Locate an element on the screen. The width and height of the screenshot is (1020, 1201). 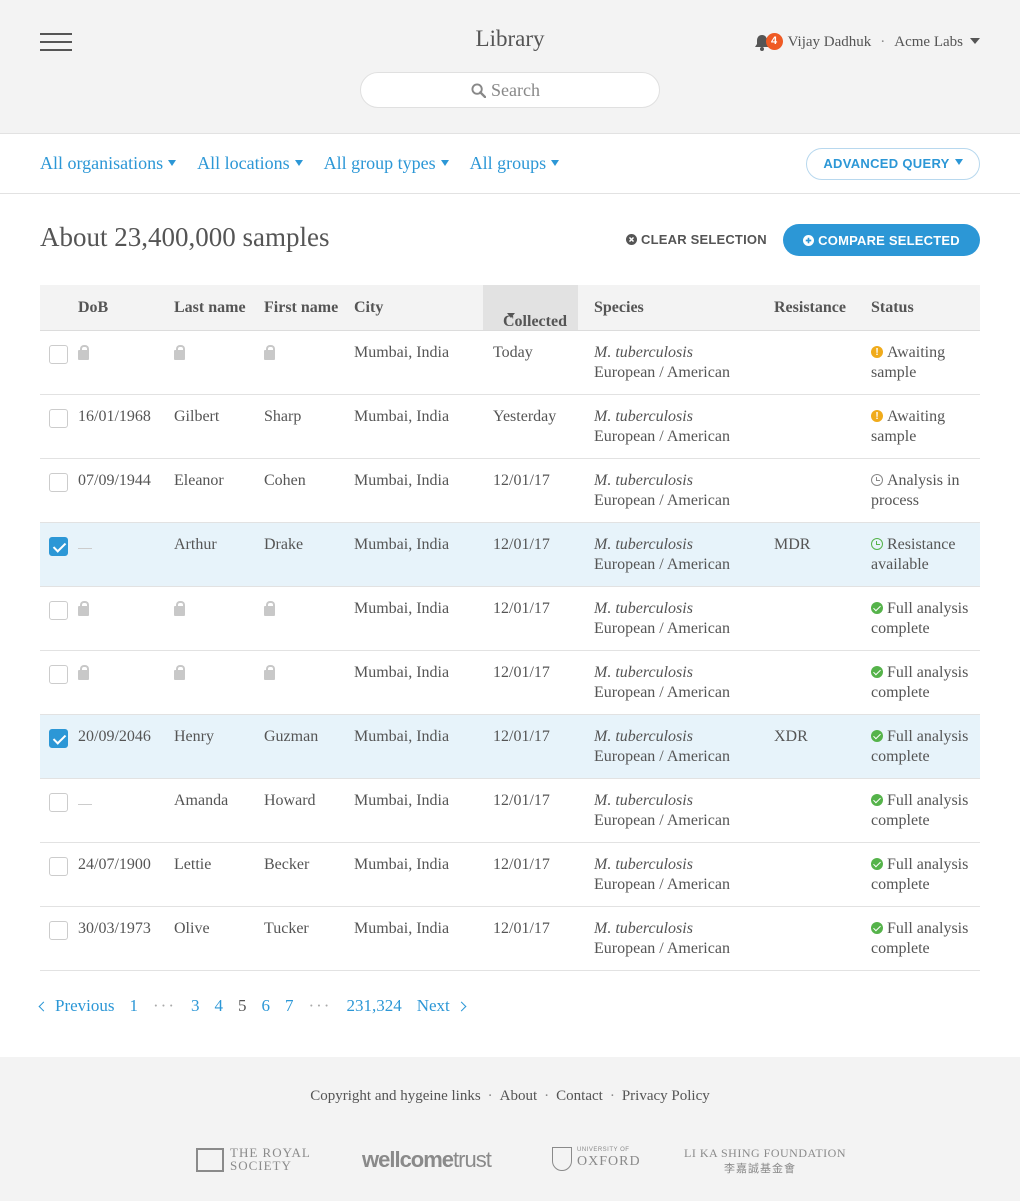
warning-icon is located at coordinates (877, 353).